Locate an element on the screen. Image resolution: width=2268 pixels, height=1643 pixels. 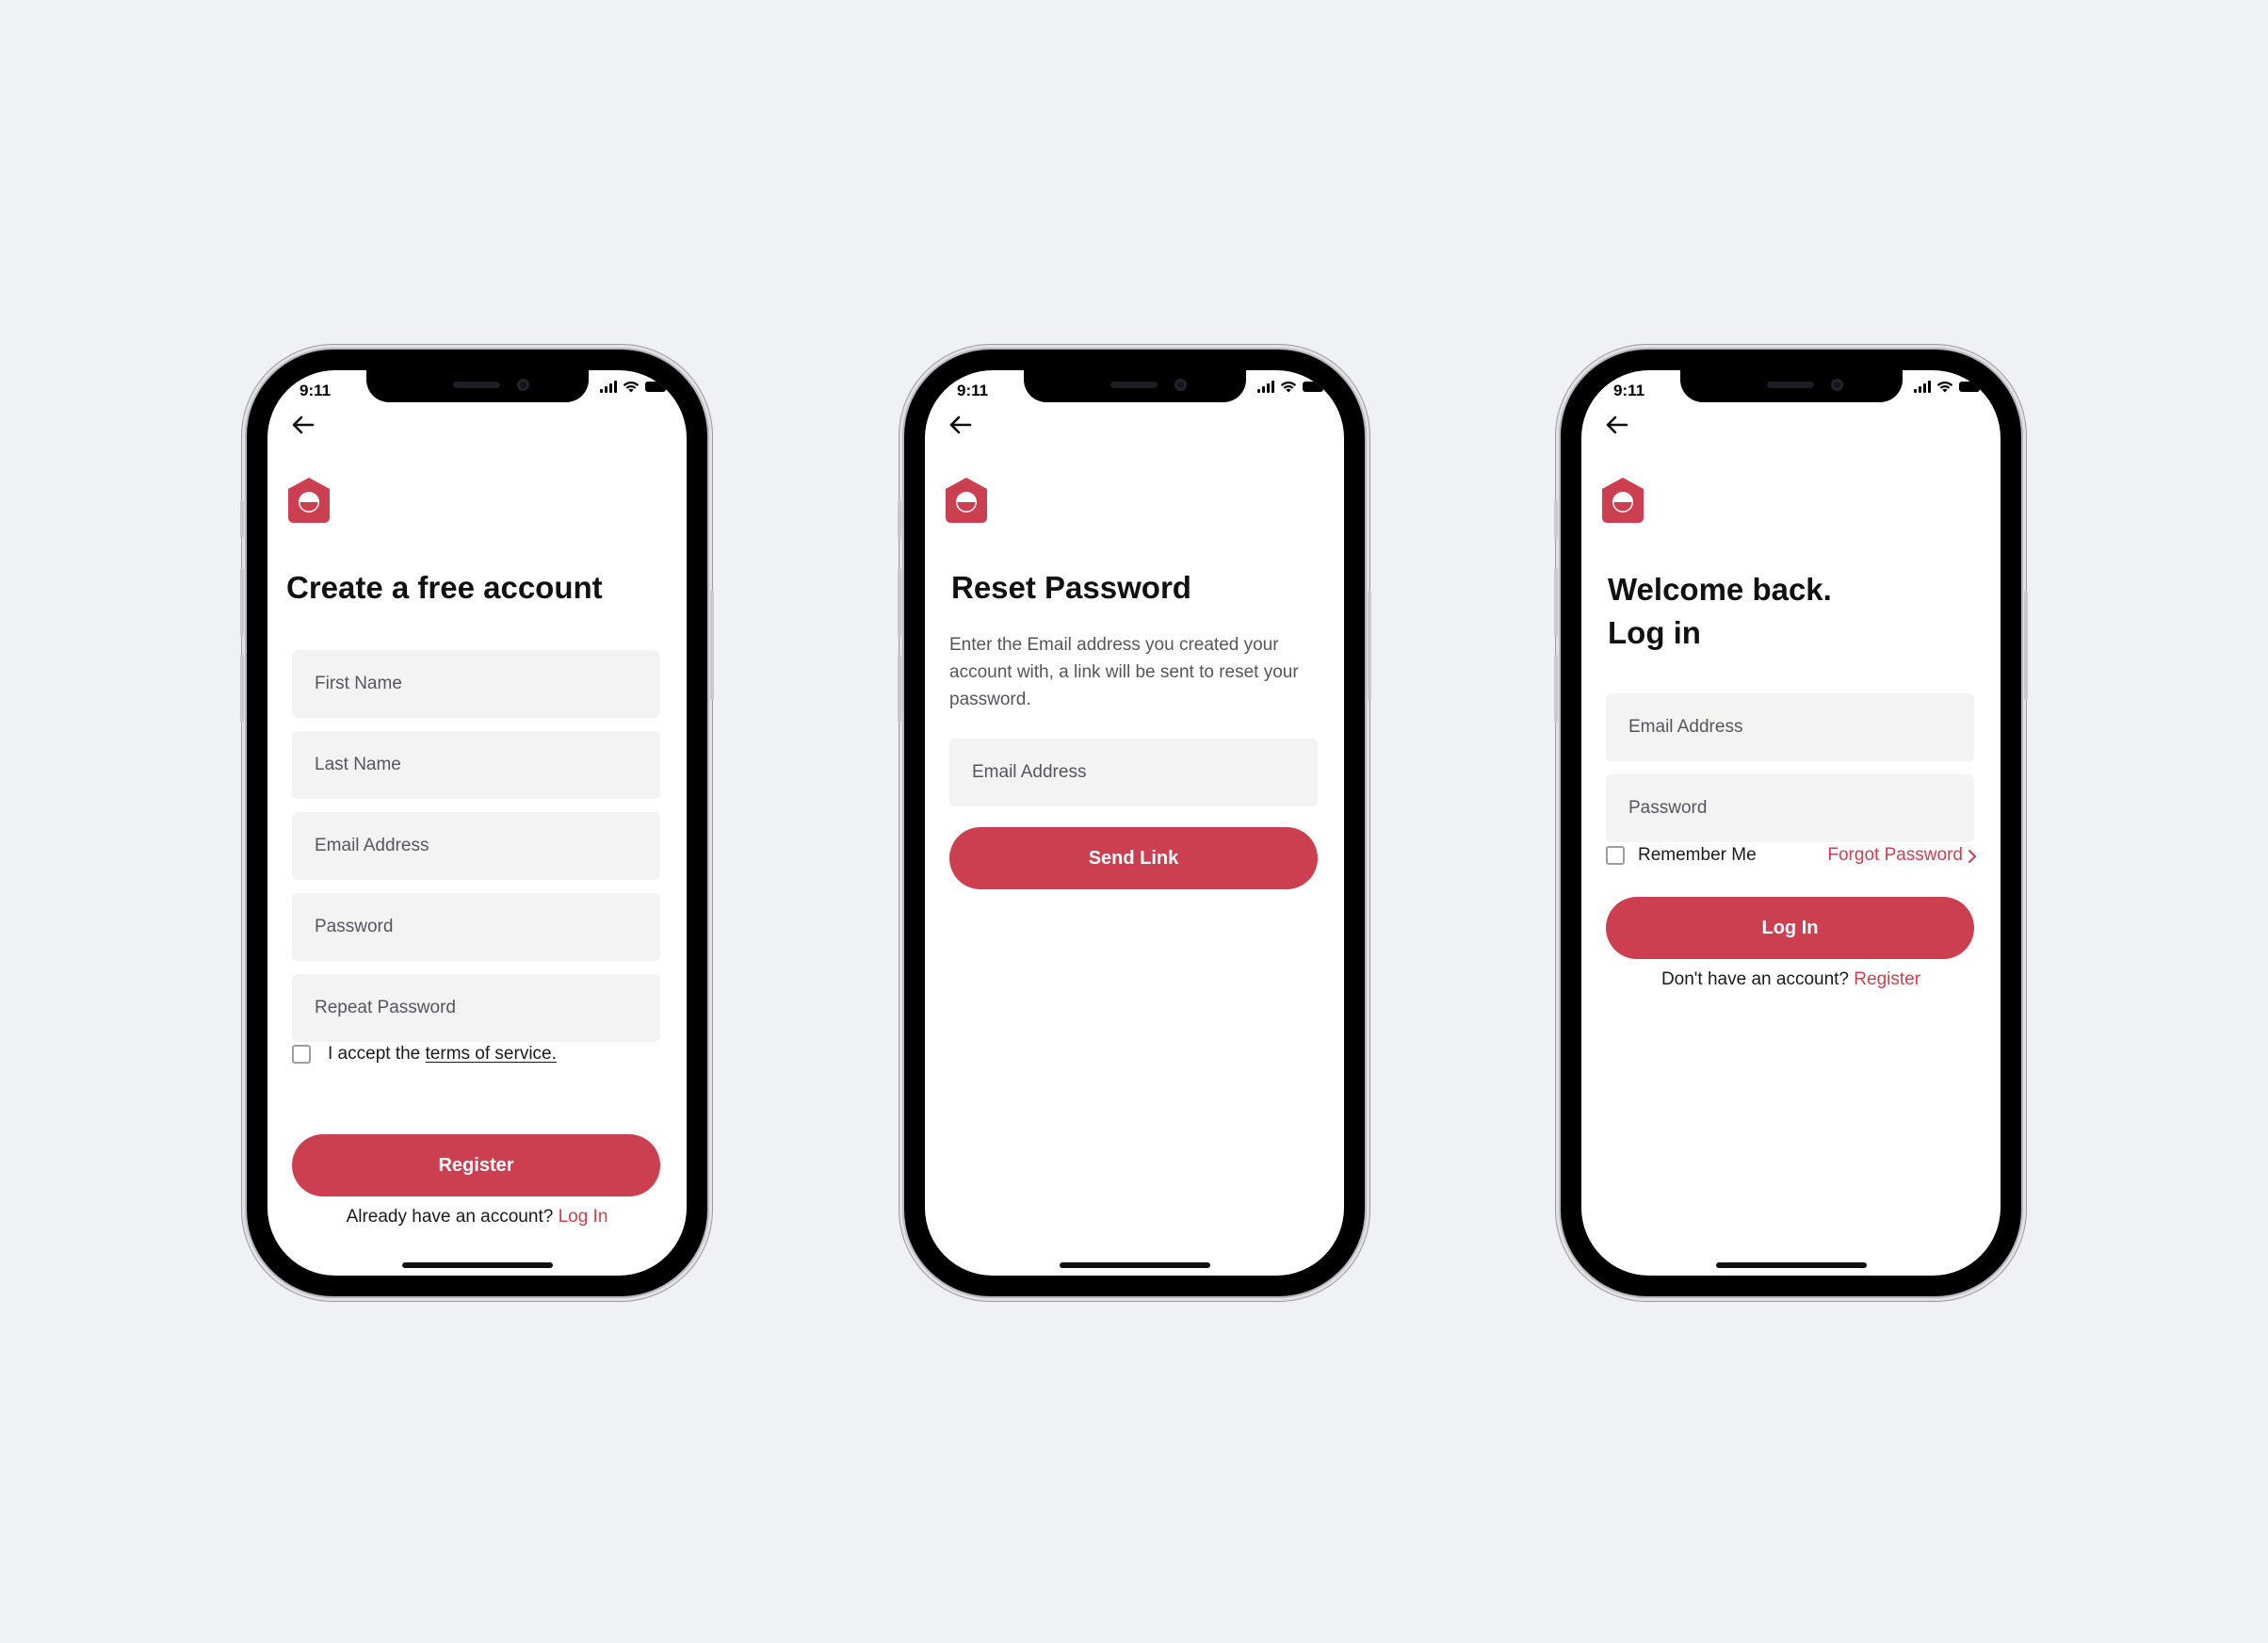
login-prompt: Already have an account? Log In is located at coordinates (477, 1217).